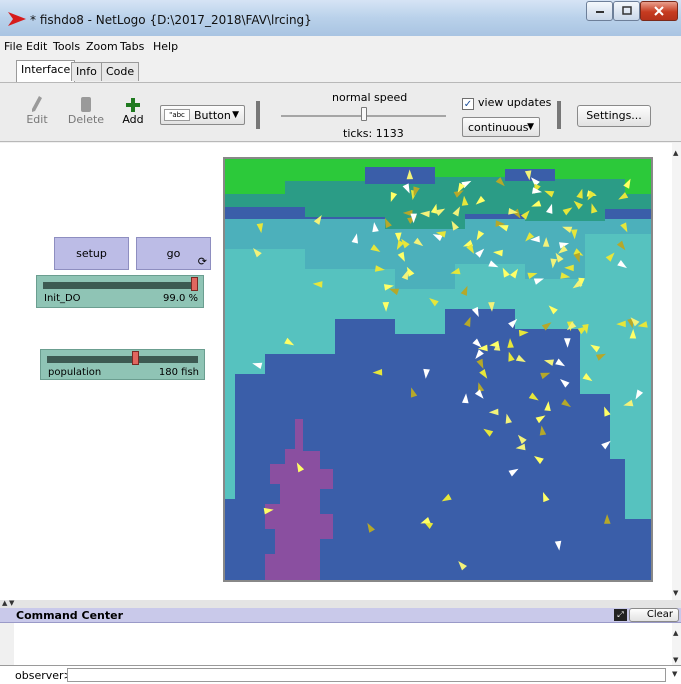 This screenshot has width=681, height=684. What do you see at coordinates (86, 104) in the screenshot?
I see `trash-icon` at bounding box center [86, 104].